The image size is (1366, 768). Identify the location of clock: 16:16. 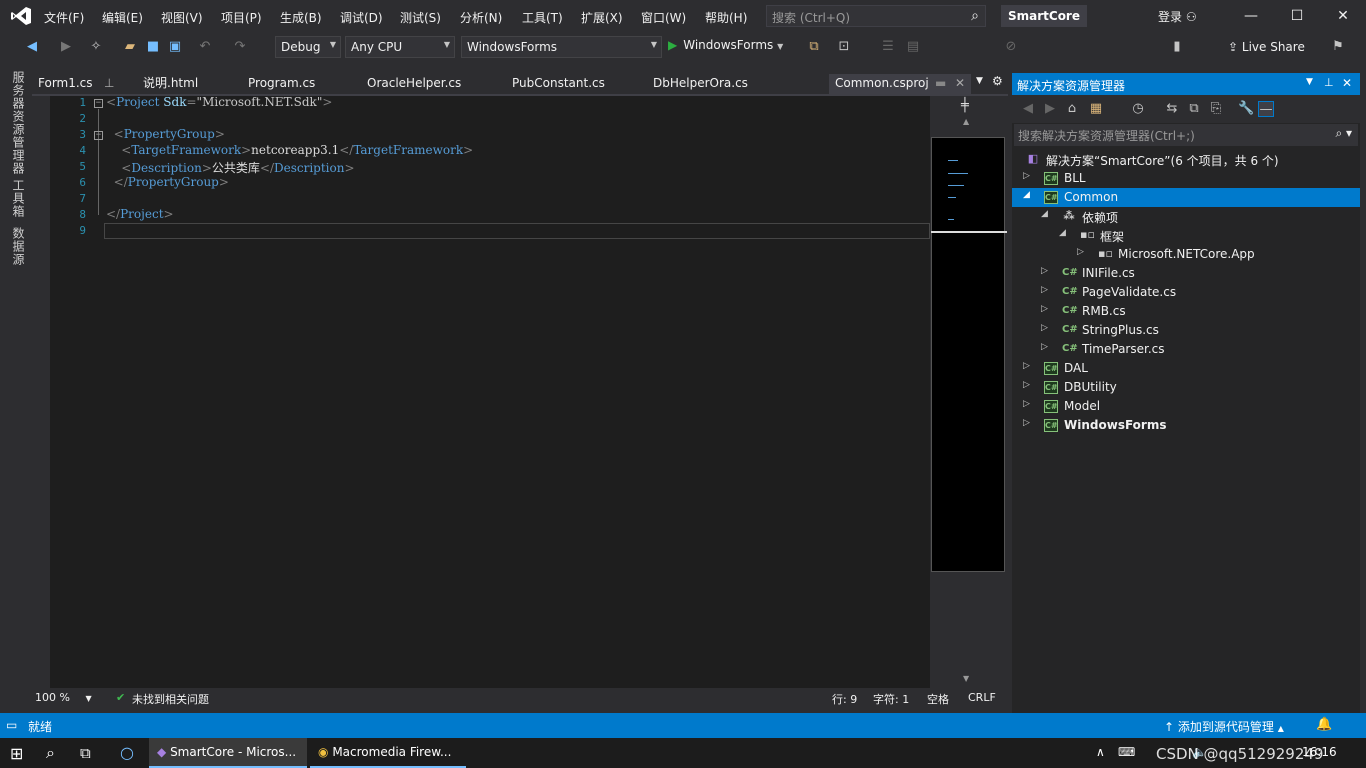
(1319, 752).